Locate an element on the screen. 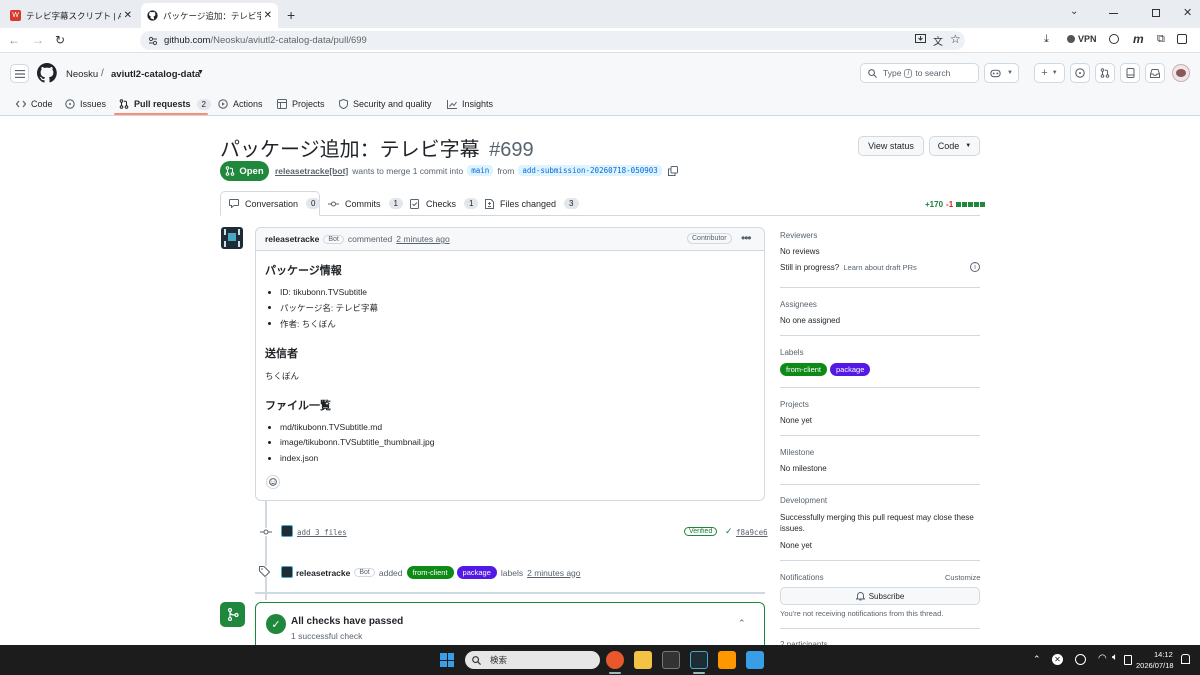  wifi-icon: ◠ is located at coordinates (1102, 658).